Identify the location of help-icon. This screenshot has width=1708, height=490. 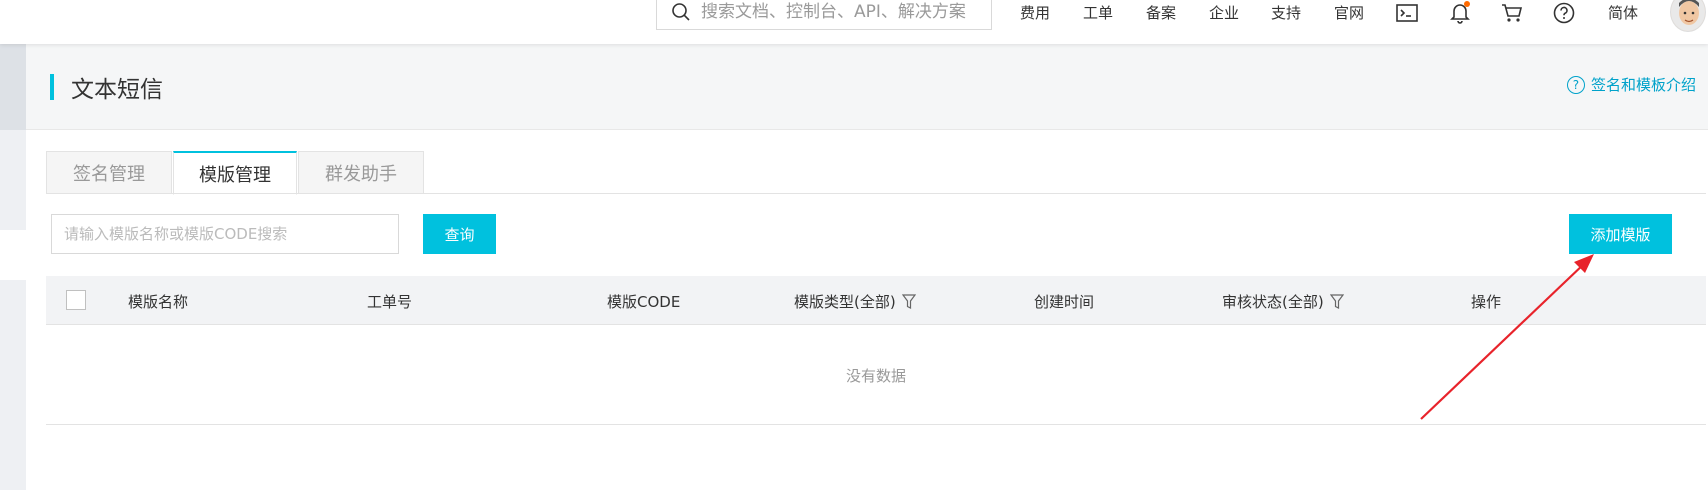
(1564, 13).